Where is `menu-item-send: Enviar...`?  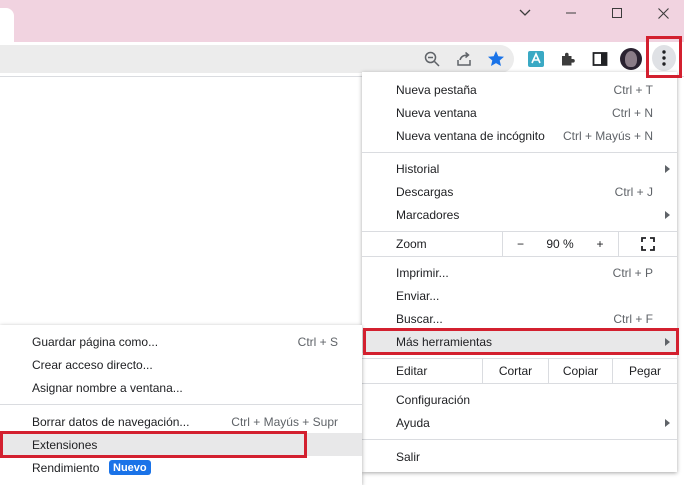 menu-item-send: Enviar... is located at coordinates (519, 295).